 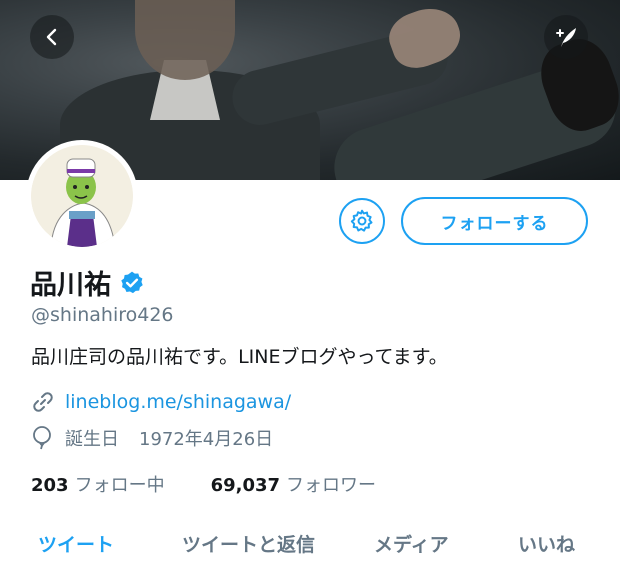 I want to click on balloon-icon, so click(x=42, y=438).